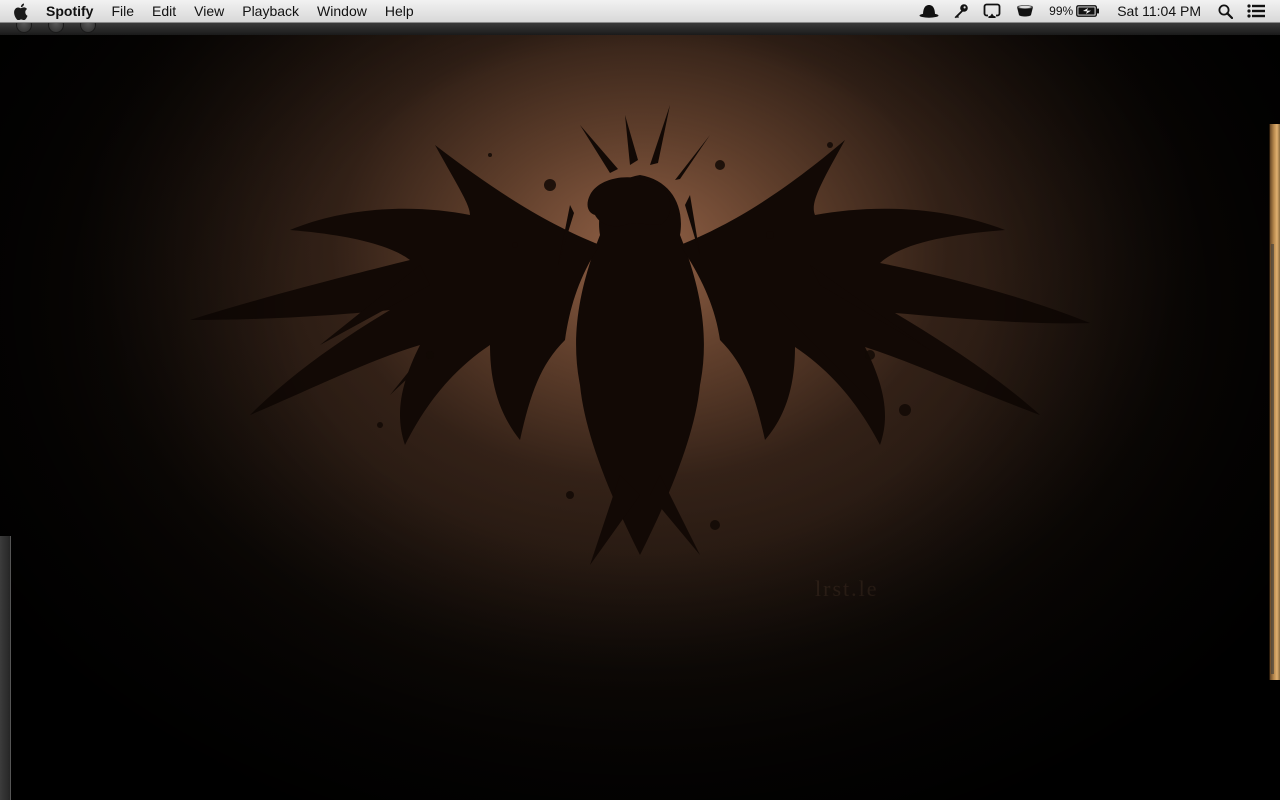  What do you see at coordinates (342, 11) in the screenshot?
I see `menu-window: Window` at bounding box center [342, 11].